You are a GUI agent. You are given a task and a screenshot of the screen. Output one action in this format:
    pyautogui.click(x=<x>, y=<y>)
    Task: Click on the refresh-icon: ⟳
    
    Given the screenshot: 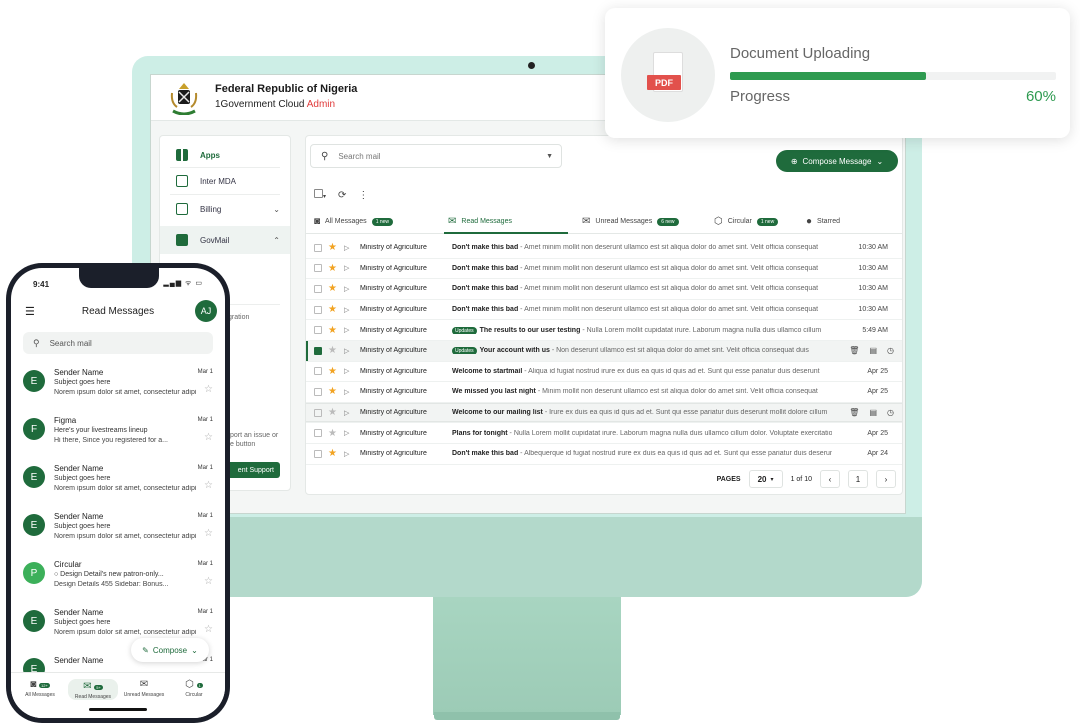 What is the action you would take?
    pyautogui.click(x=342, y=195)
    